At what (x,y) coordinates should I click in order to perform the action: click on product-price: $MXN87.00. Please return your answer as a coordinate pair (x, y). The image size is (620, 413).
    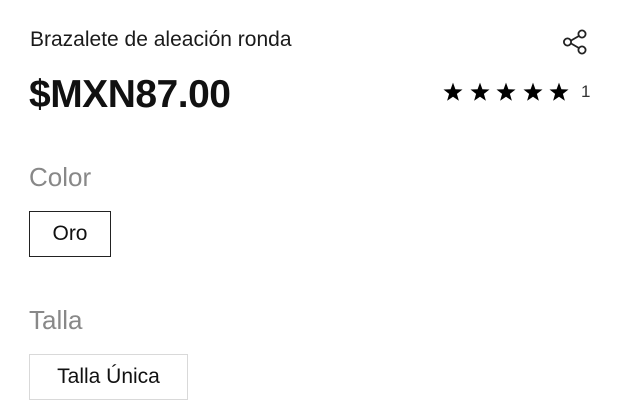
    Looking at the image, I should click on (130, 94).